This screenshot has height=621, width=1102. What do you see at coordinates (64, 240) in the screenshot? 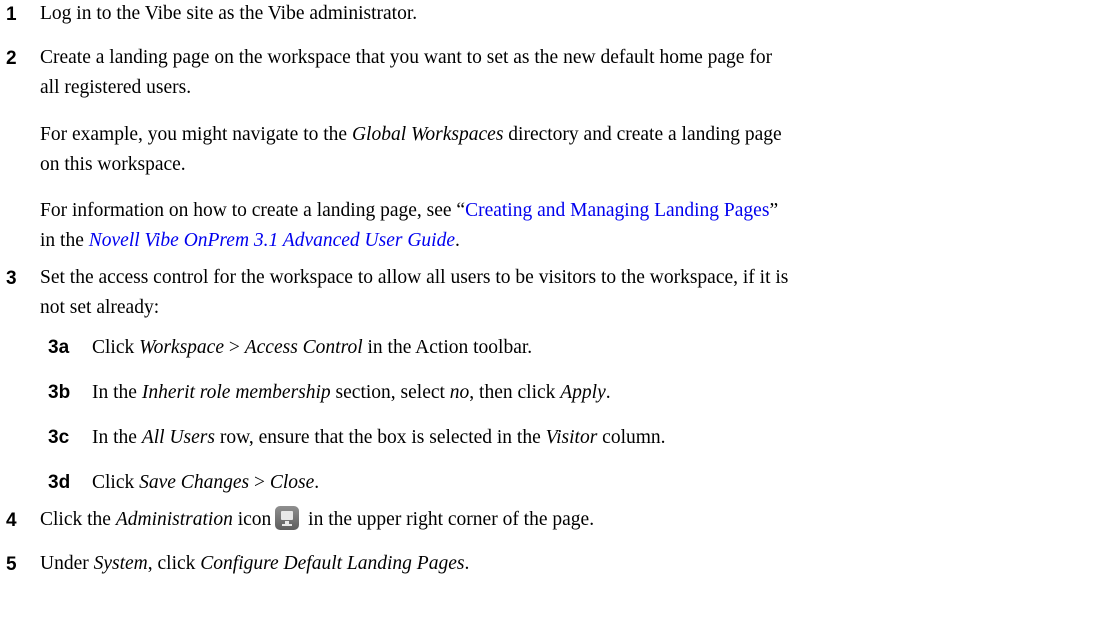
I see `info-text: in the` at bounding box center [64, 240].